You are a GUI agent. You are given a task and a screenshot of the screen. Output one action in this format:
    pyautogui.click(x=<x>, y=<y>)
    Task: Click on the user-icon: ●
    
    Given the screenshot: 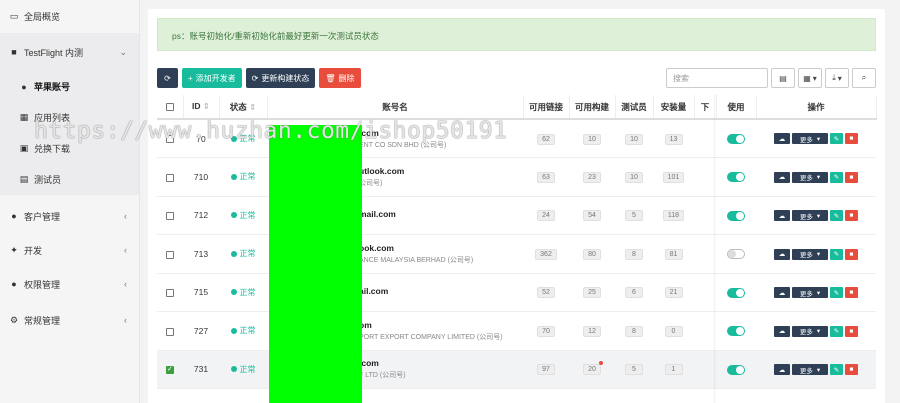 What is the action you would take?
    pyautogui.click(x=14, y=216)
    